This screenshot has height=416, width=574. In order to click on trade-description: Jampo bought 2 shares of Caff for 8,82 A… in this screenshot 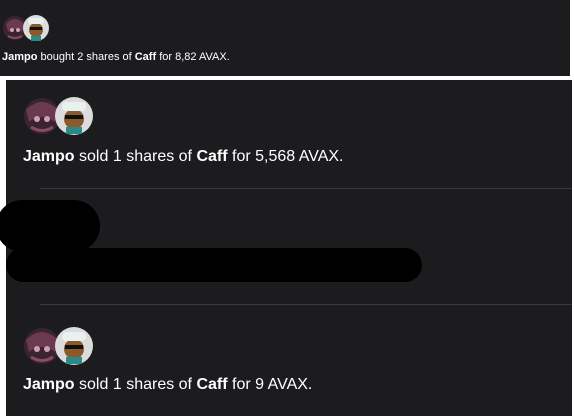, I will do `click(116, 57)`.